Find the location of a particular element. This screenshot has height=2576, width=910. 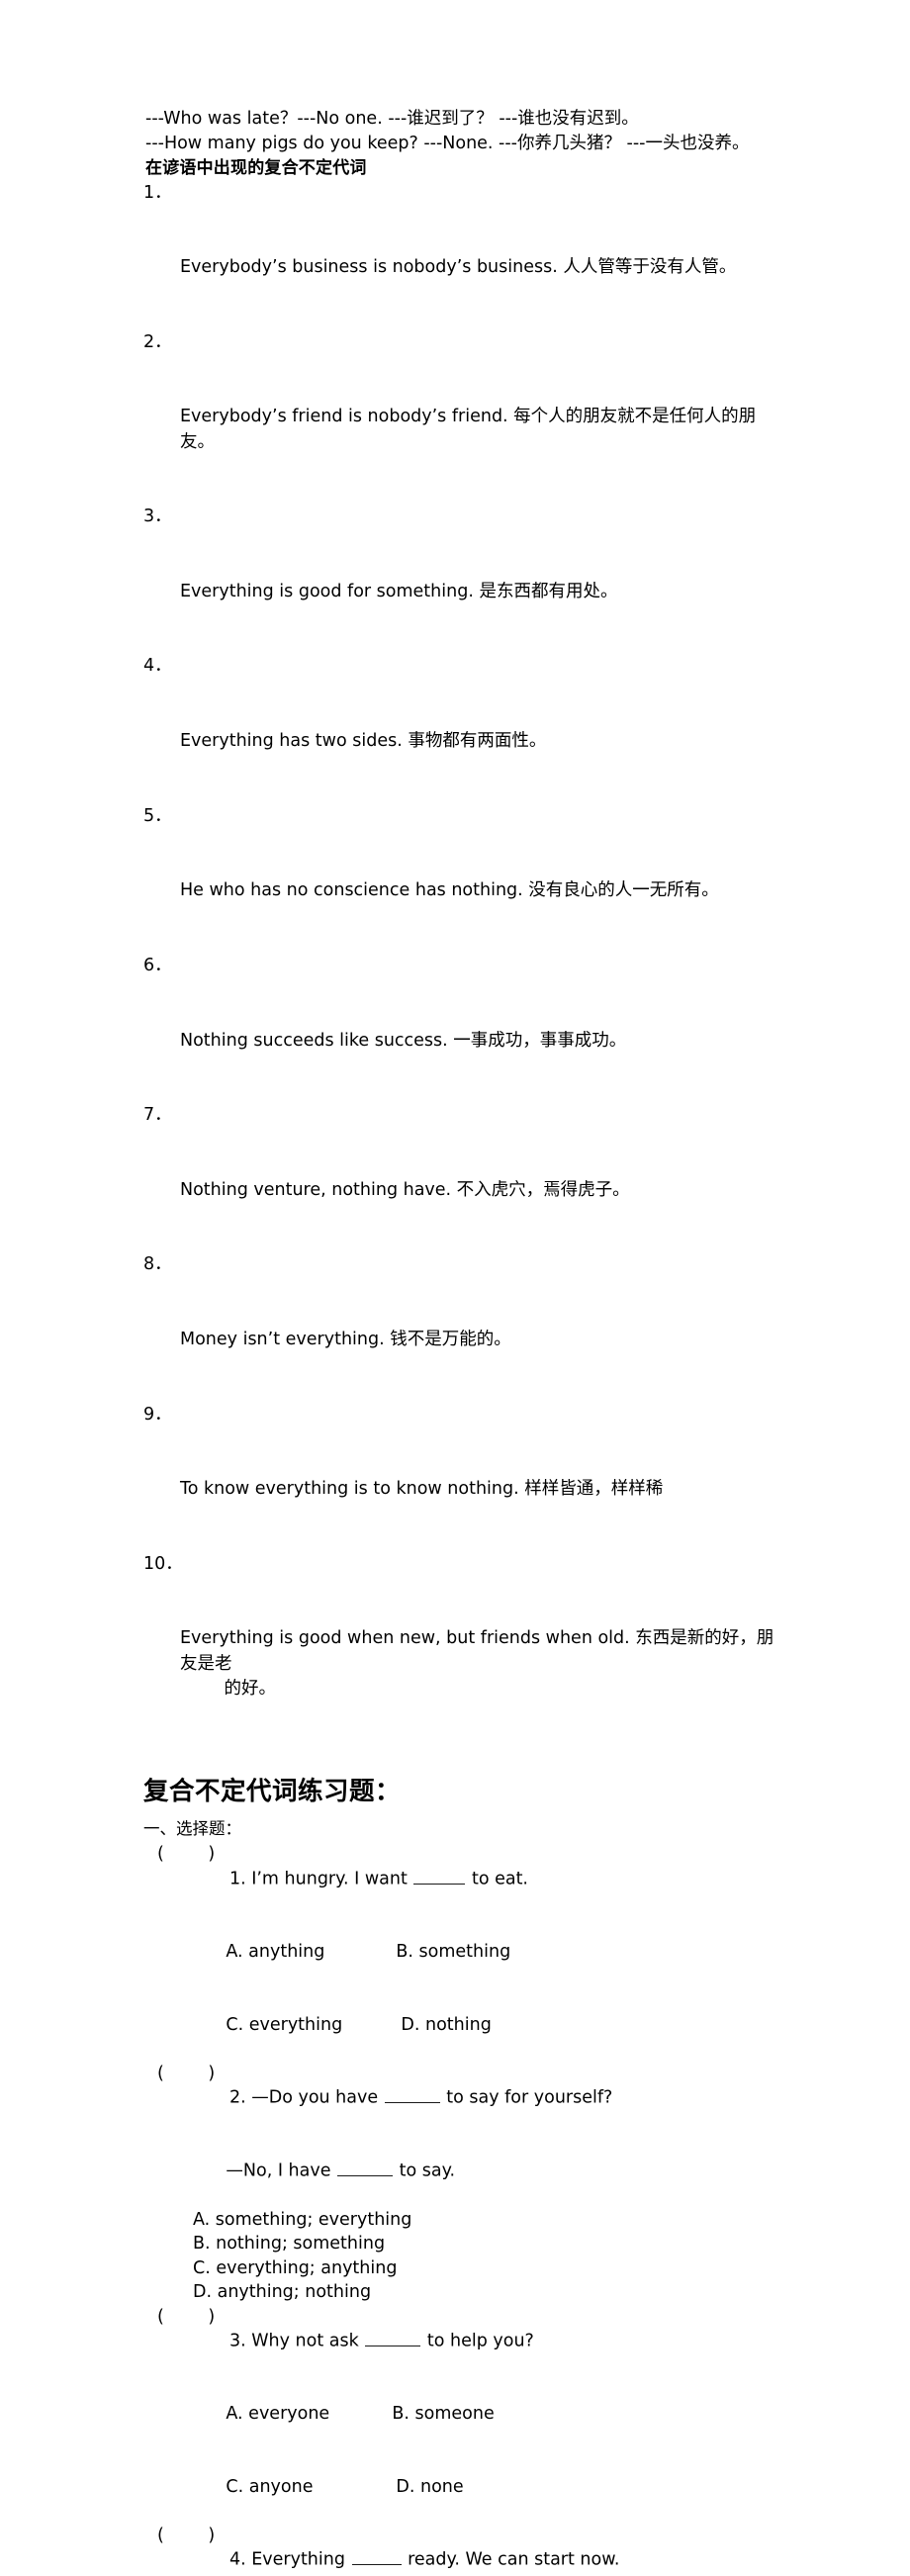

item-number: 2． is located at coordinates (157, 341).